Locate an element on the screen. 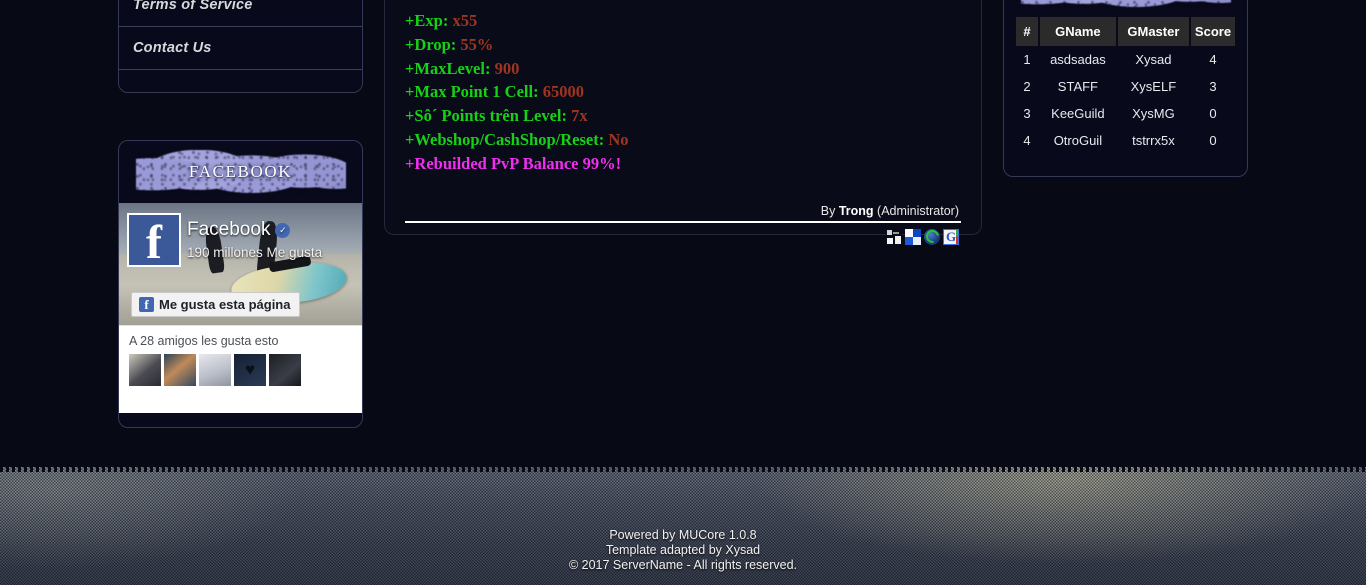 This screenshot has width=1366, height=585. facebook-logo-glyph: f is located at coordinates (154, 242).